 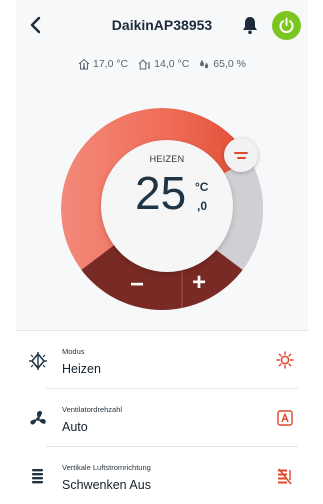 I want to click on device-title: DaikinAP38953, so click(x=162, y=25).